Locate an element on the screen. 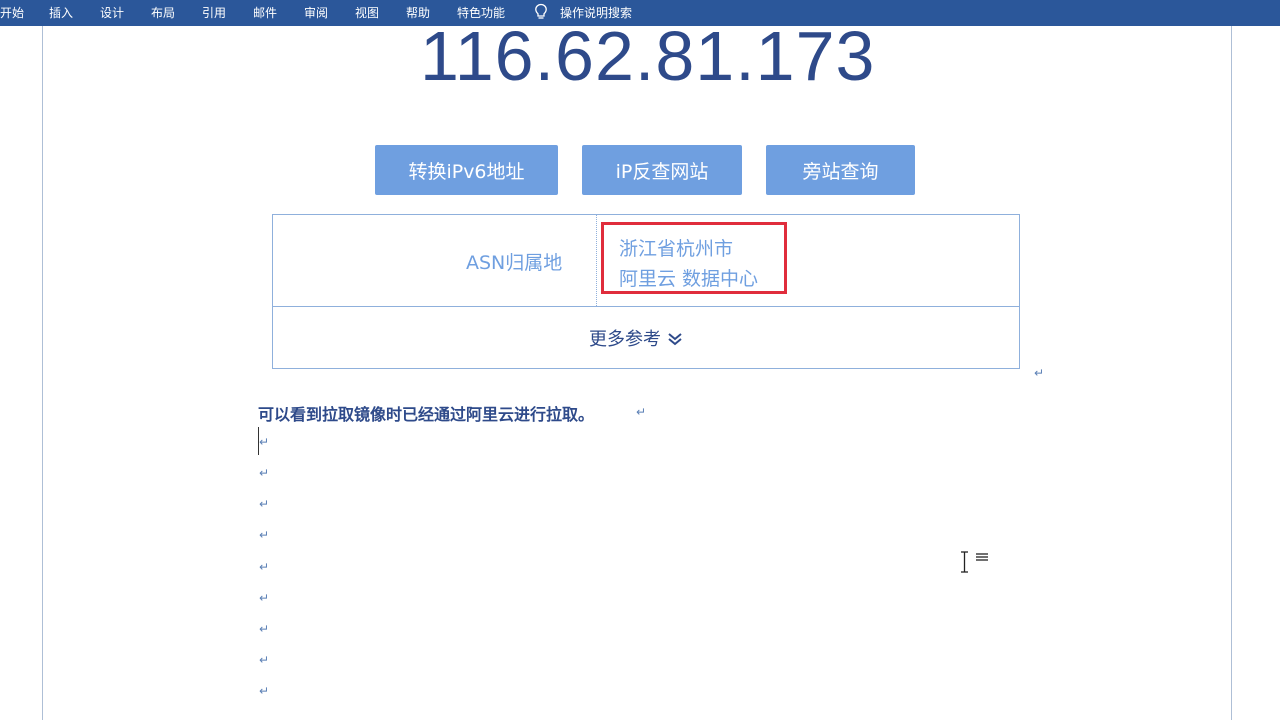 This screenshot has height=720, width=1280. ip-address-heading: 116.62.81.173 is located at coordinates (648, 56).